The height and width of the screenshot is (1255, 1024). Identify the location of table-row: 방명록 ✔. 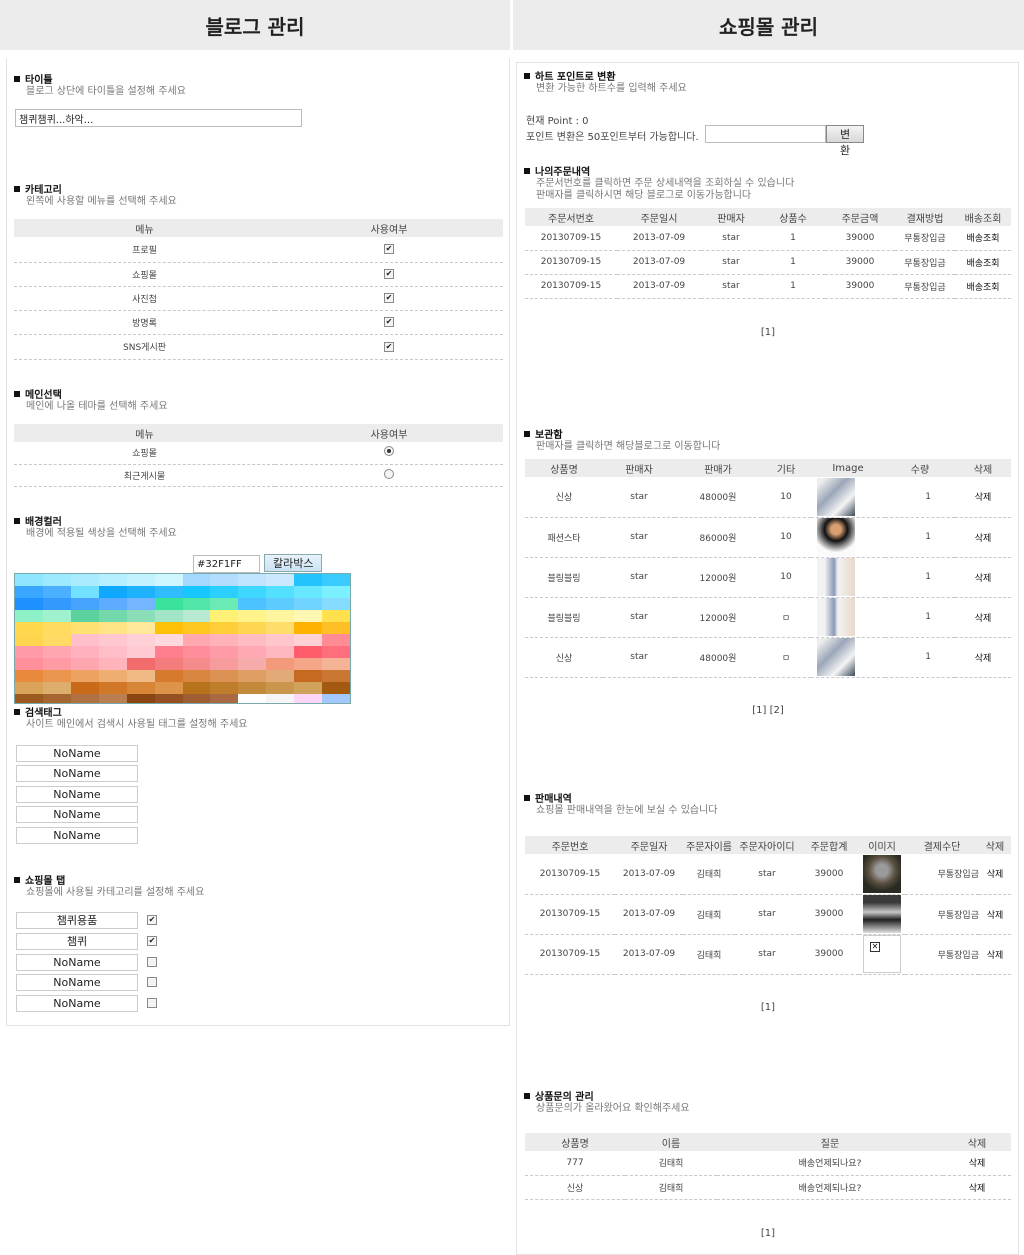
(258, 322).